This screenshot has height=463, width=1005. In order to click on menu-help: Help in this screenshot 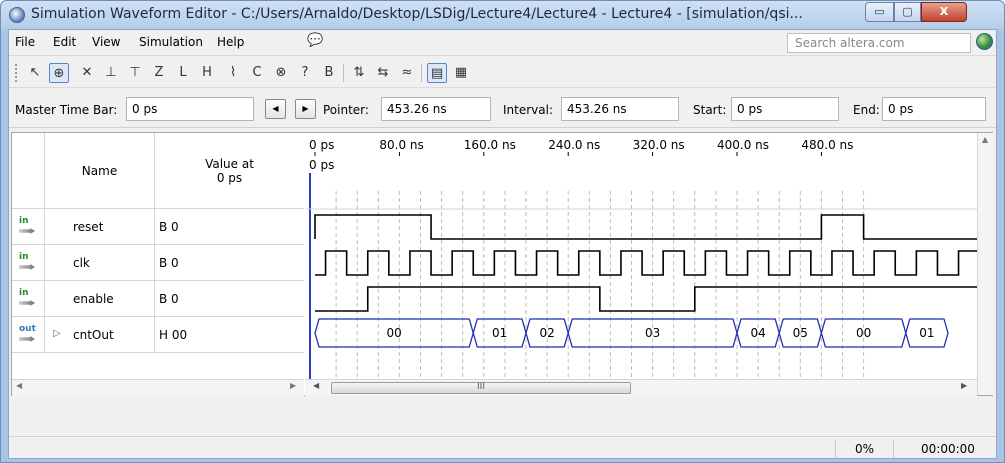, I will do `click(230, 42)`.